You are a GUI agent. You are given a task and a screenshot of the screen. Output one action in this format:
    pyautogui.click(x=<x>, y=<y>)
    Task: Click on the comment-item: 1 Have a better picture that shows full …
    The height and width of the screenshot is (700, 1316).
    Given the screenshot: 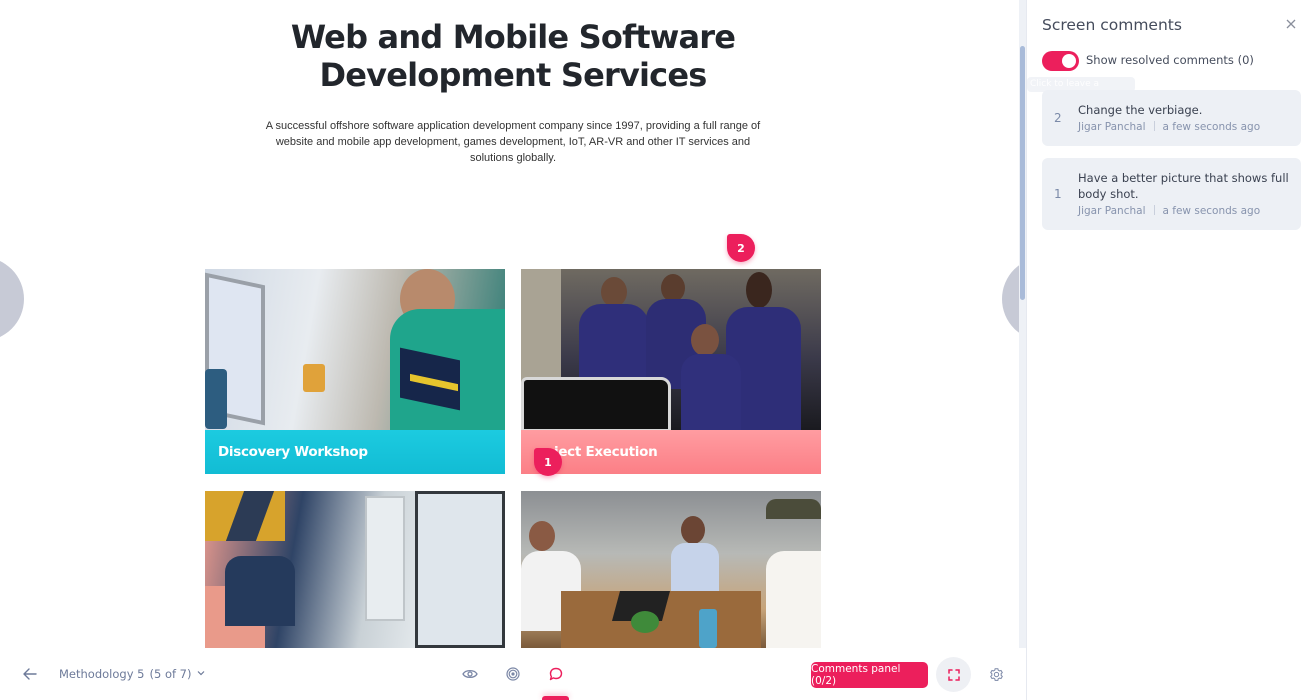 What is the action you would take?
    pyautogui.click(x=1171, y=194)
    